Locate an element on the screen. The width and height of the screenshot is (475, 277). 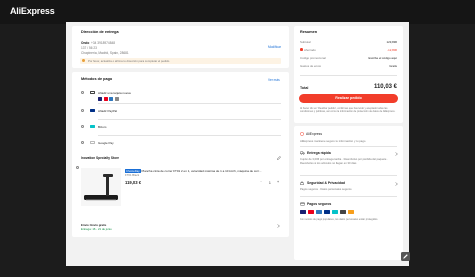
floating-edit-button is located at coordinates (405, 256).